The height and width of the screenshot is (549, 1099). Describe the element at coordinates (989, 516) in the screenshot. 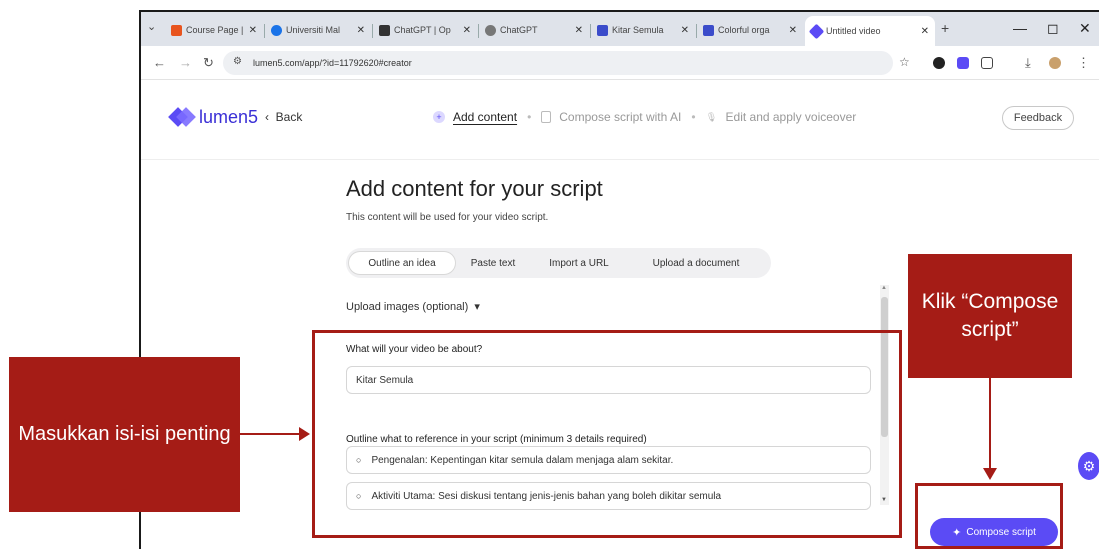

I see `highlight-button-box` at that location.